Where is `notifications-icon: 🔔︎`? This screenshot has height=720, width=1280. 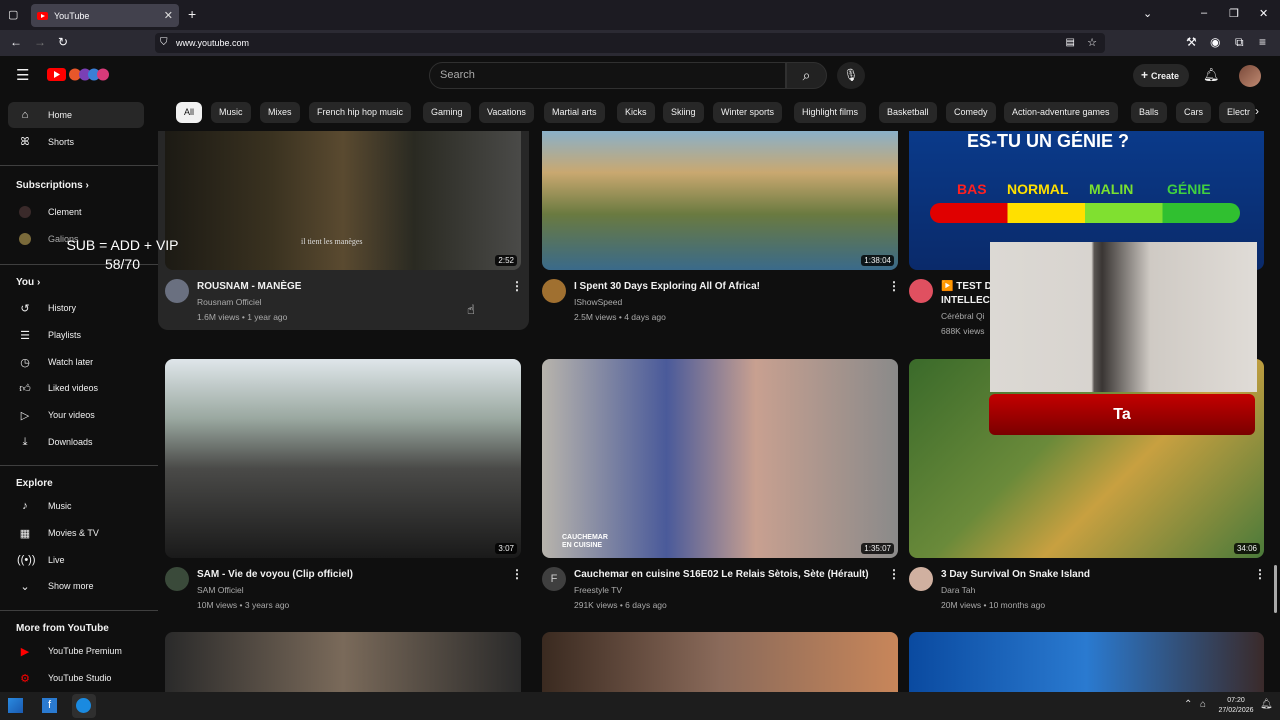 notifications-icon: 🔔︎ is located at coordinates (1266, 704).